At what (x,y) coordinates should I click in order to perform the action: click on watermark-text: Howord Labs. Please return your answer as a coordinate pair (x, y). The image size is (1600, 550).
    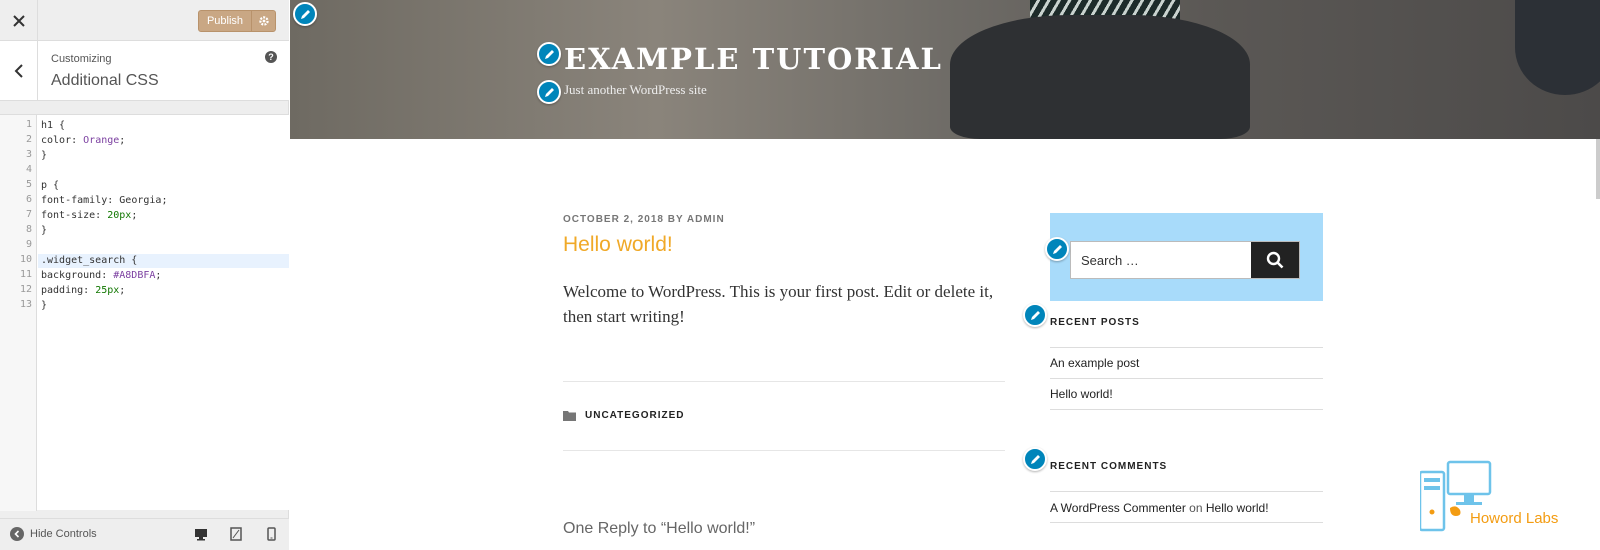
    Looking at the image, I should click on (1514, 518).